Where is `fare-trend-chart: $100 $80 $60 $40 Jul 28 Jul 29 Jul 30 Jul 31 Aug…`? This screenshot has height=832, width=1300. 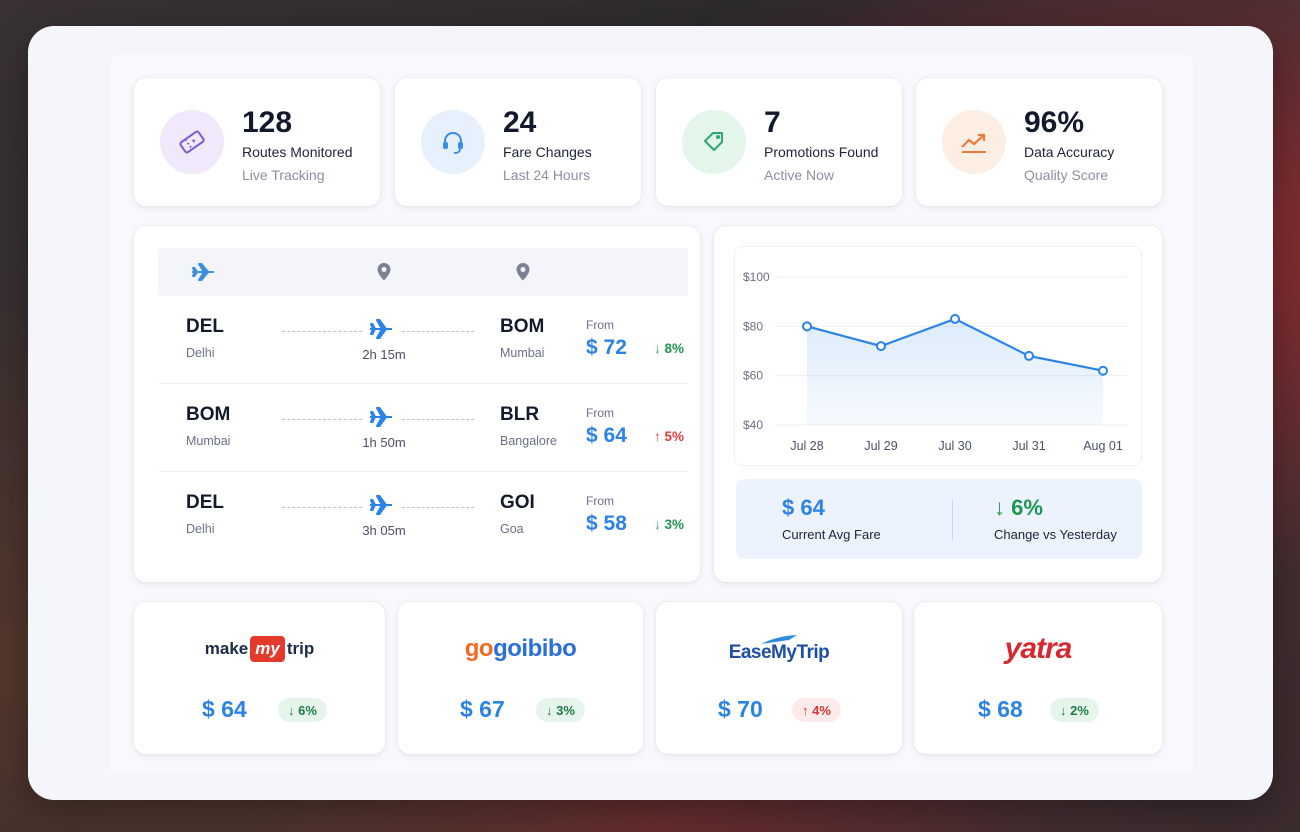
fare-trend-chart: $100 $80 $60 $40 Jul 28 Jul 29 Jul 30 Jul 31 Aug… is located at coordinates (938, 356).